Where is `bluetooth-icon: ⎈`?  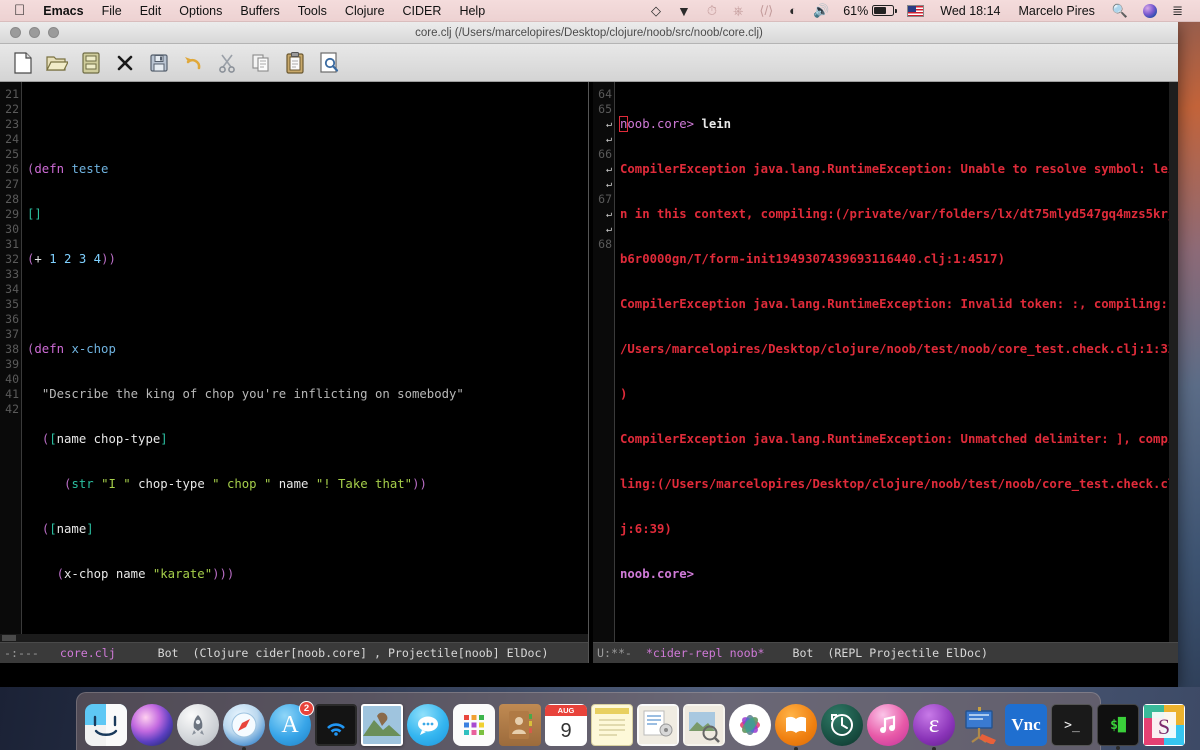 bluetooth-icon: ⎈ is located at coordinates (738, 11).